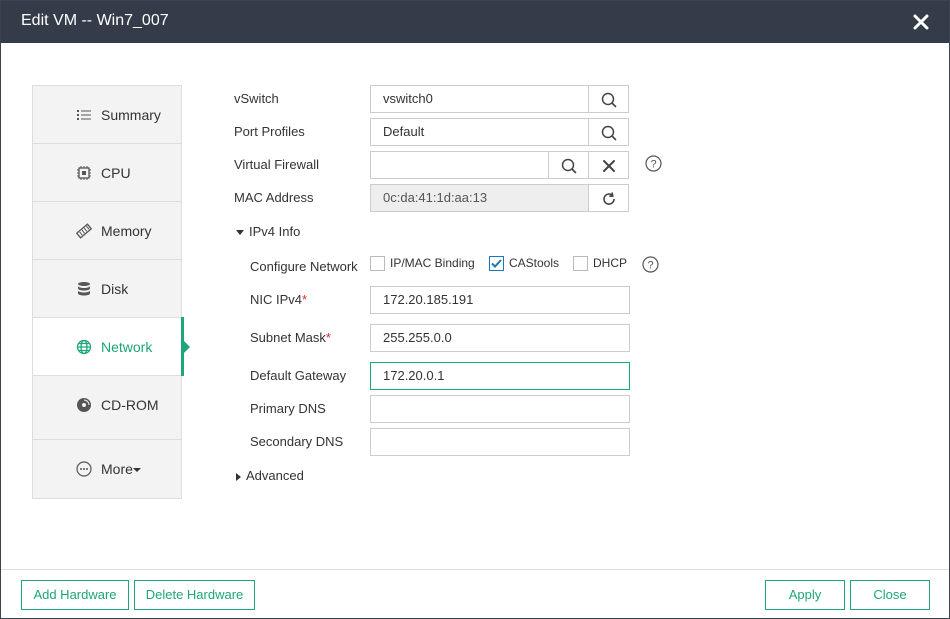 The width and height of the screenshot is (950, 619). Describe the element at coordinates (84, 347) in the screenshot. I see `globe-icon` at that location.